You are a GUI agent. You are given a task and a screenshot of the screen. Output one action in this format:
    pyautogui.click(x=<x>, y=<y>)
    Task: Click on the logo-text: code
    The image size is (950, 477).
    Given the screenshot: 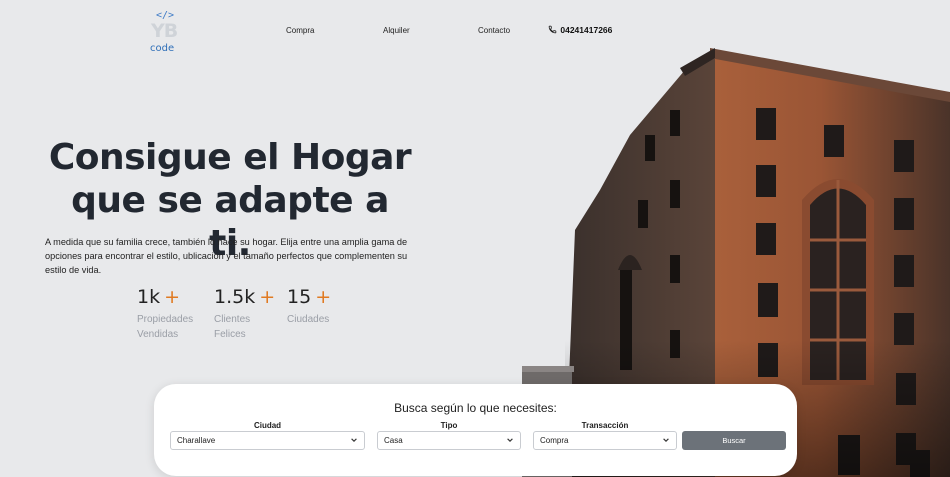 What is the action you would take?
    pyautogui.click(x=162, y=48)
    